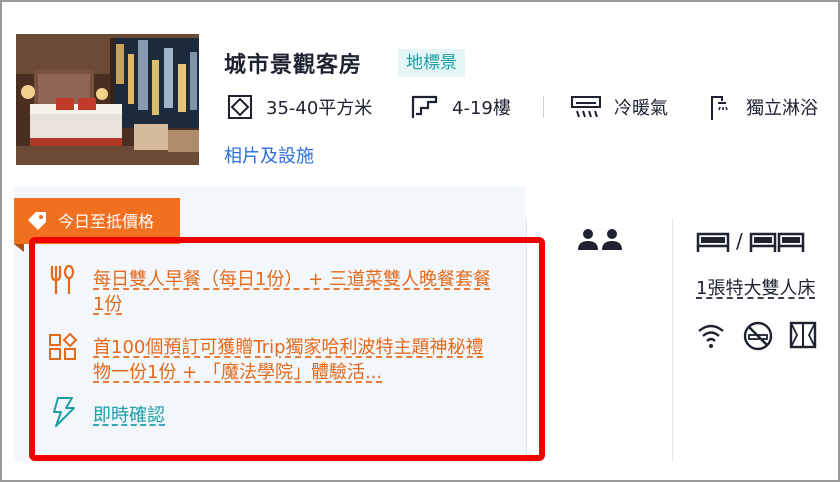 The width and height of the screenshot is (840, 482). Describe the element at coordinates (431, 63) in the screenshot. I see `landmark-view-tag: 地標景` at that location.